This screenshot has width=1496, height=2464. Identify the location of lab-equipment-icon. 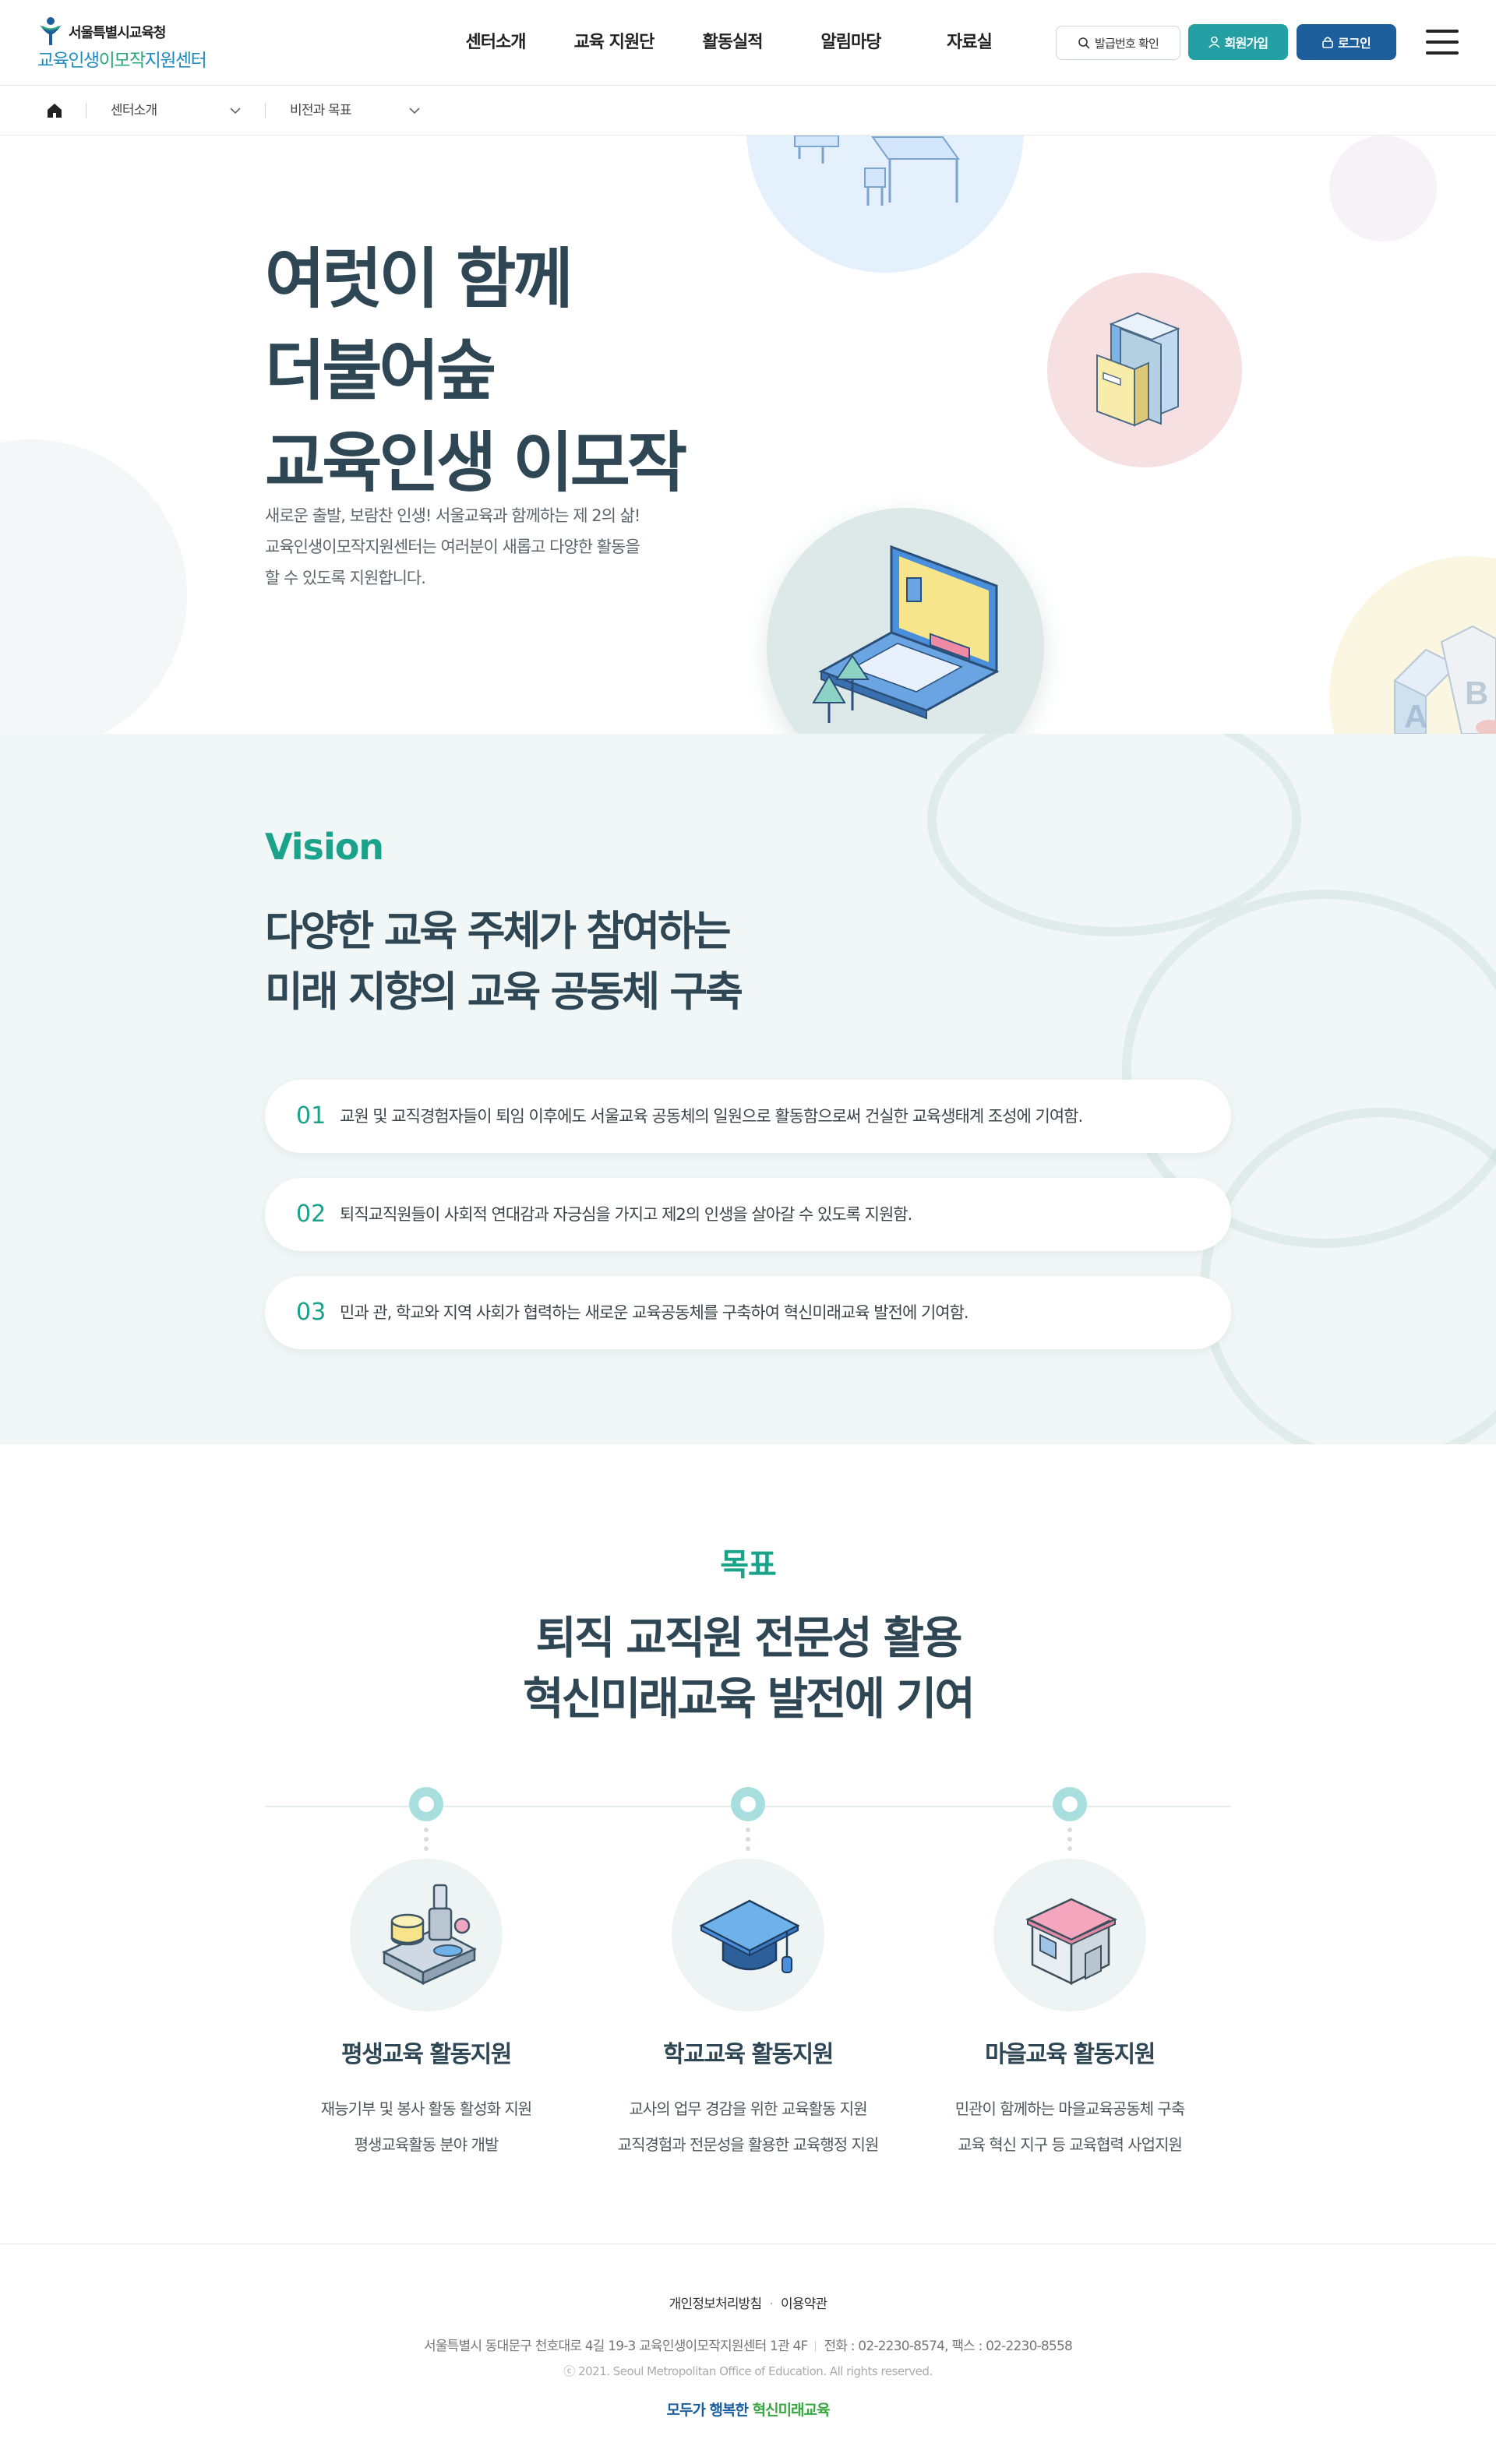
(429, 1935).